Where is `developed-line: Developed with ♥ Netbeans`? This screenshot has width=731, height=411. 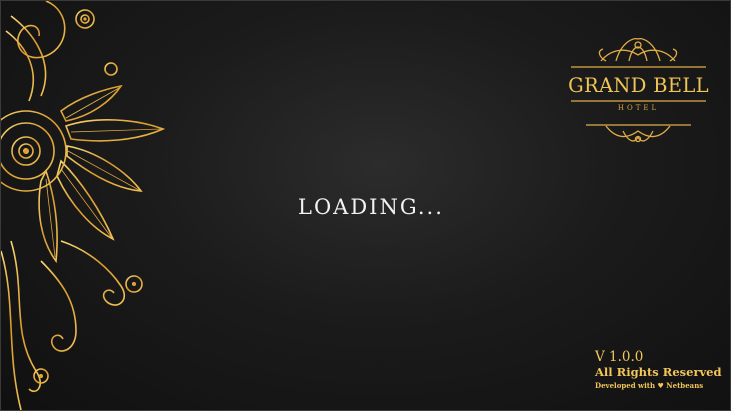
developed-line: Developed with ♥ Netbeans is located at coordinates (658, 386).